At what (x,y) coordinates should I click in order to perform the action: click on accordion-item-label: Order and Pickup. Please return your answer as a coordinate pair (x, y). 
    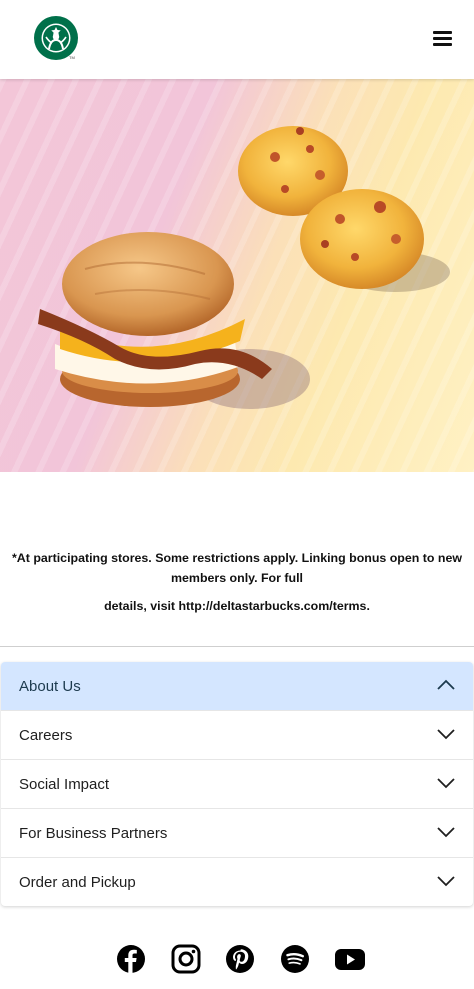
    Looking at the image, I should click on (77, 882).